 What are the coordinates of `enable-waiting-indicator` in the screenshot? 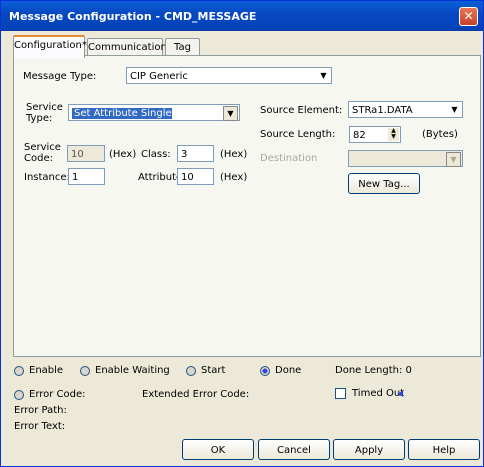 It's located at (85, 371).